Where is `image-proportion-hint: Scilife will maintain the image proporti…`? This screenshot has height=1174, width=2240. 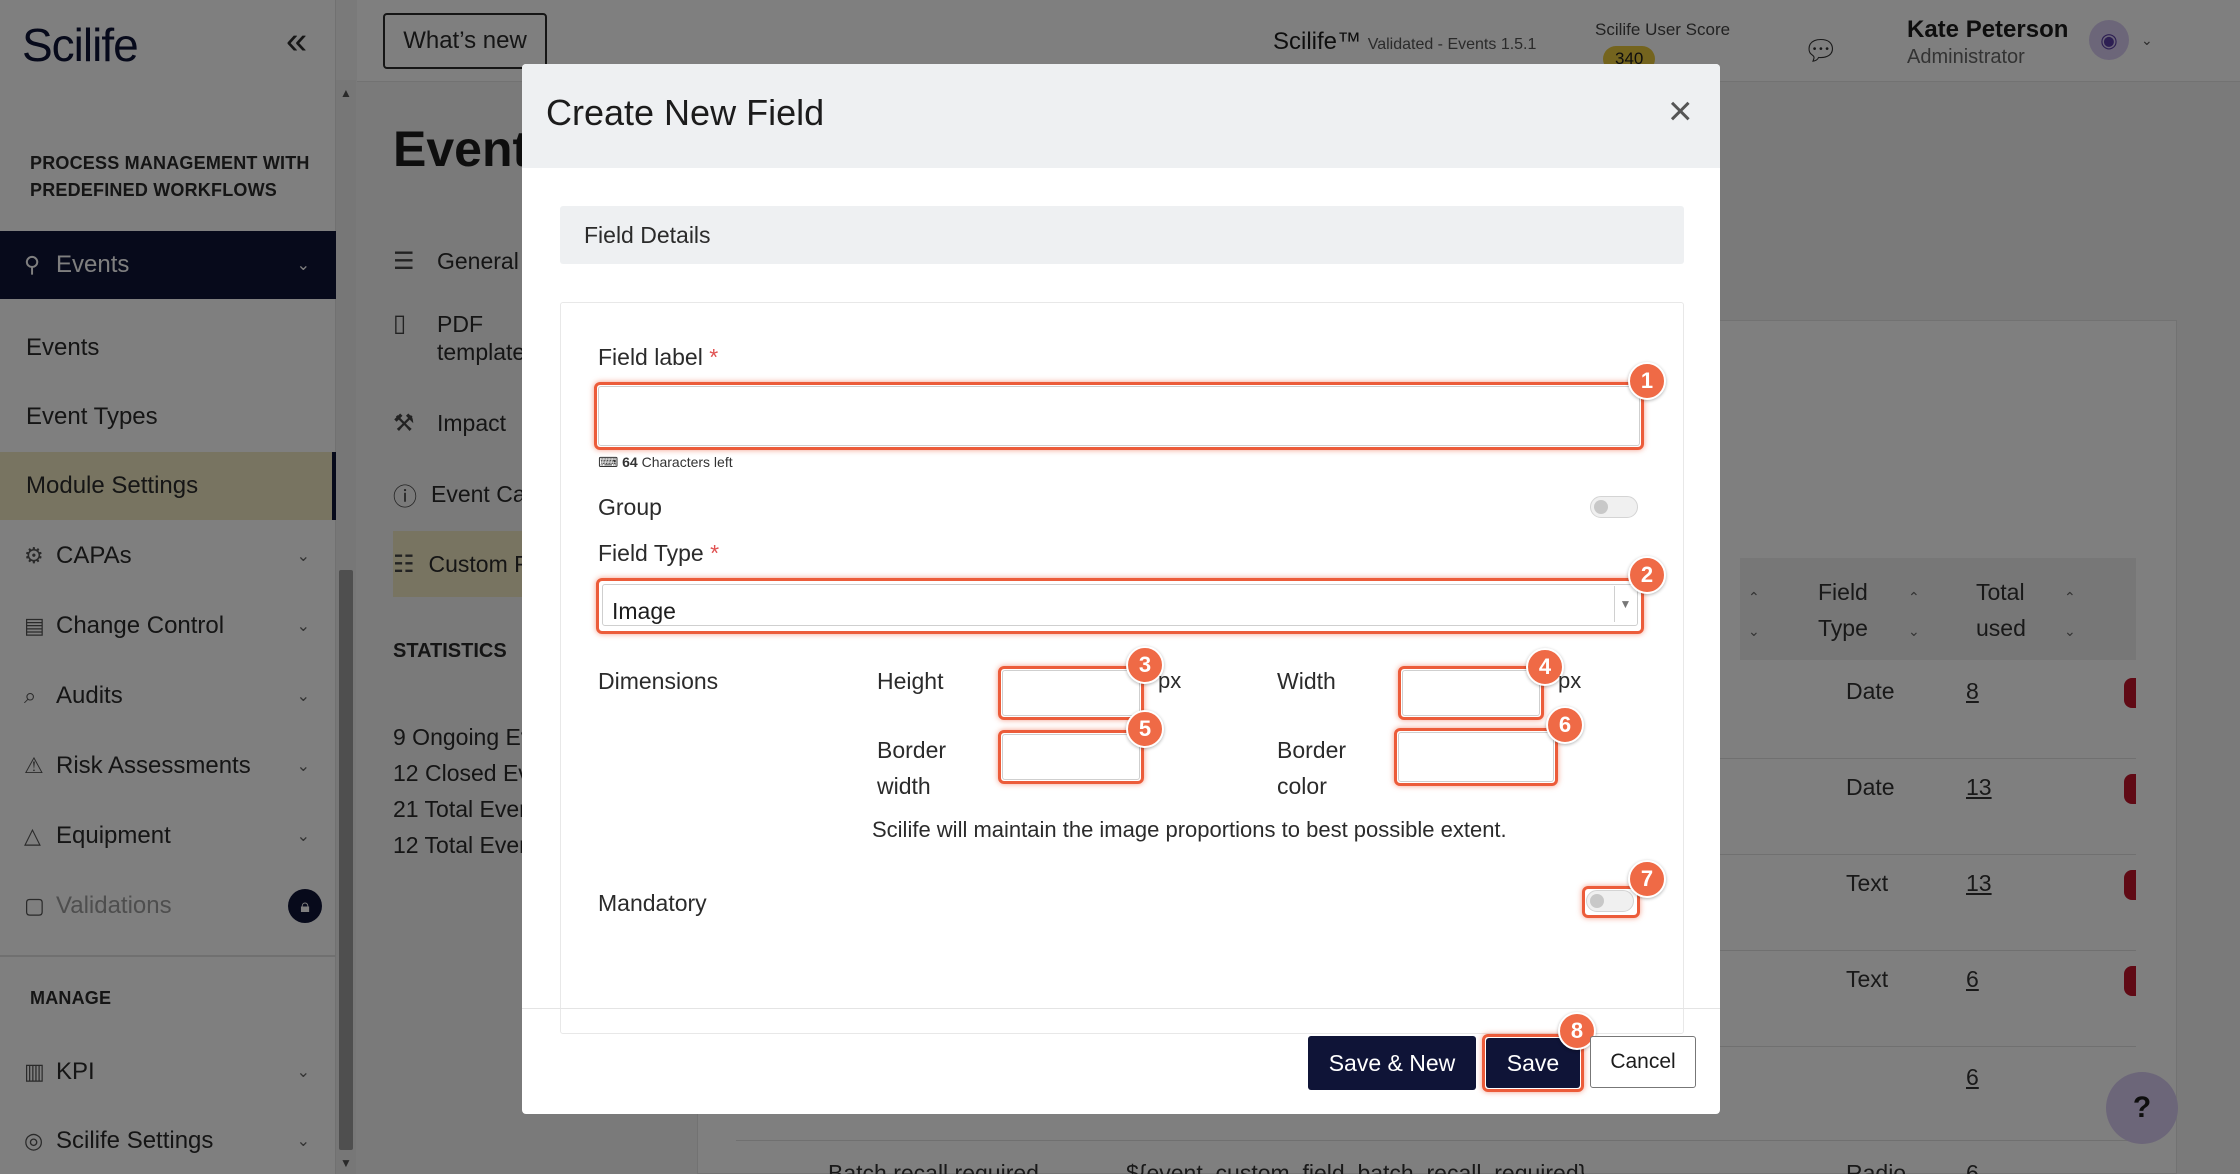
image-proportion-hint: Scilife will maintain the image proporti… is located at coordinates (1189, 829).